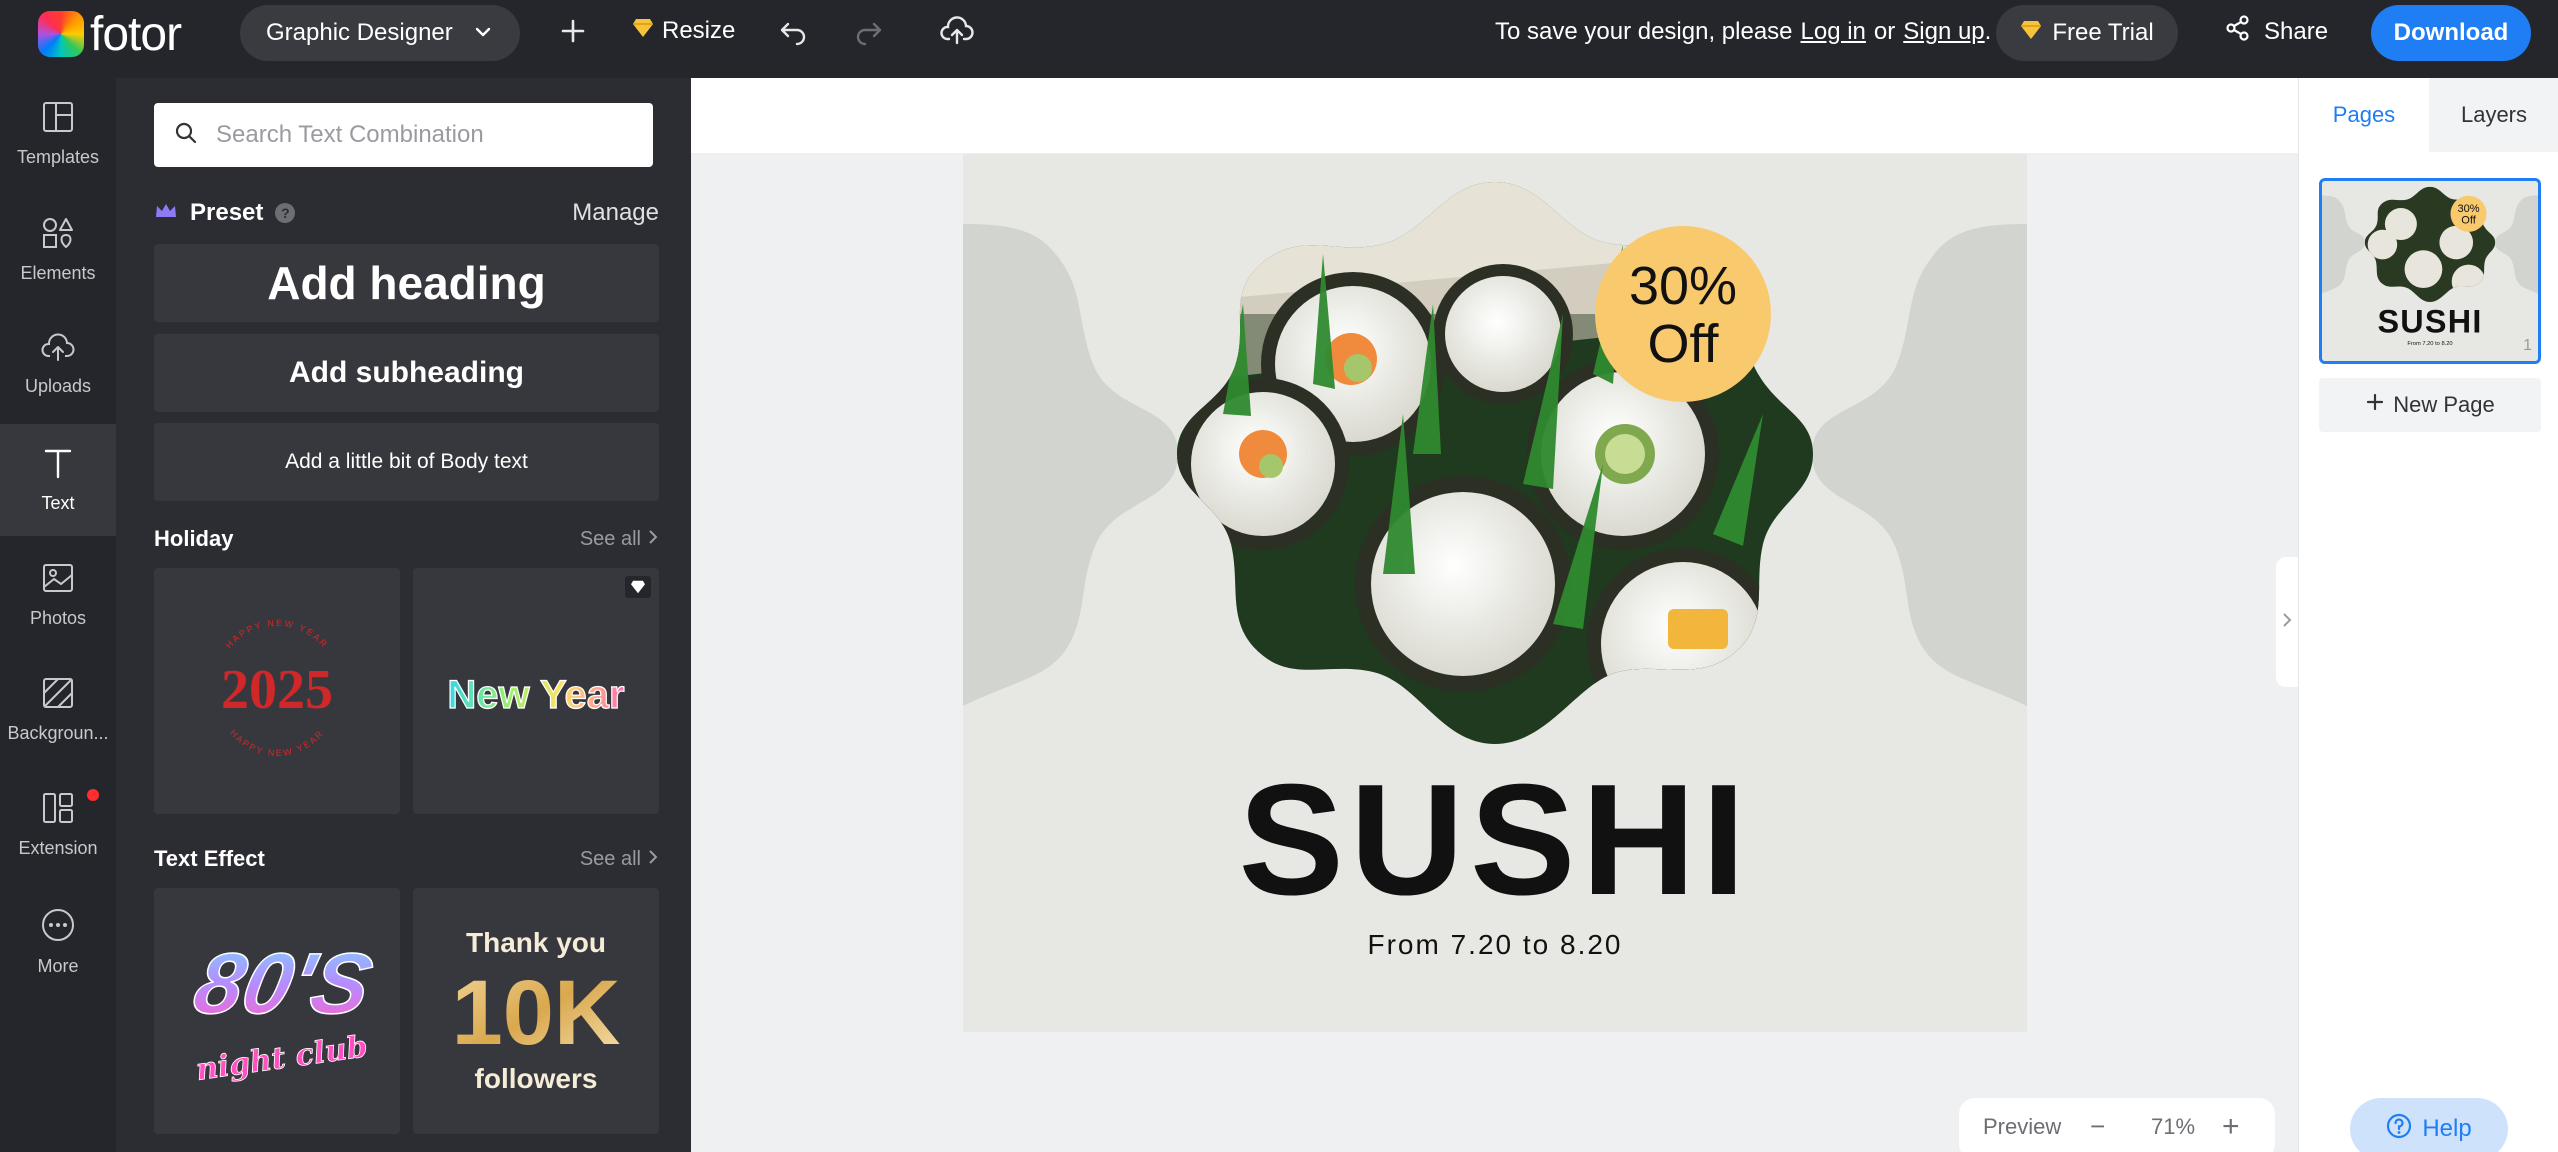 The image size is (2558, 1152). What do you see at coordinates (58, 848) in the screenshot?
I see `nav-label: Extension` at bounding box center [58, 848].